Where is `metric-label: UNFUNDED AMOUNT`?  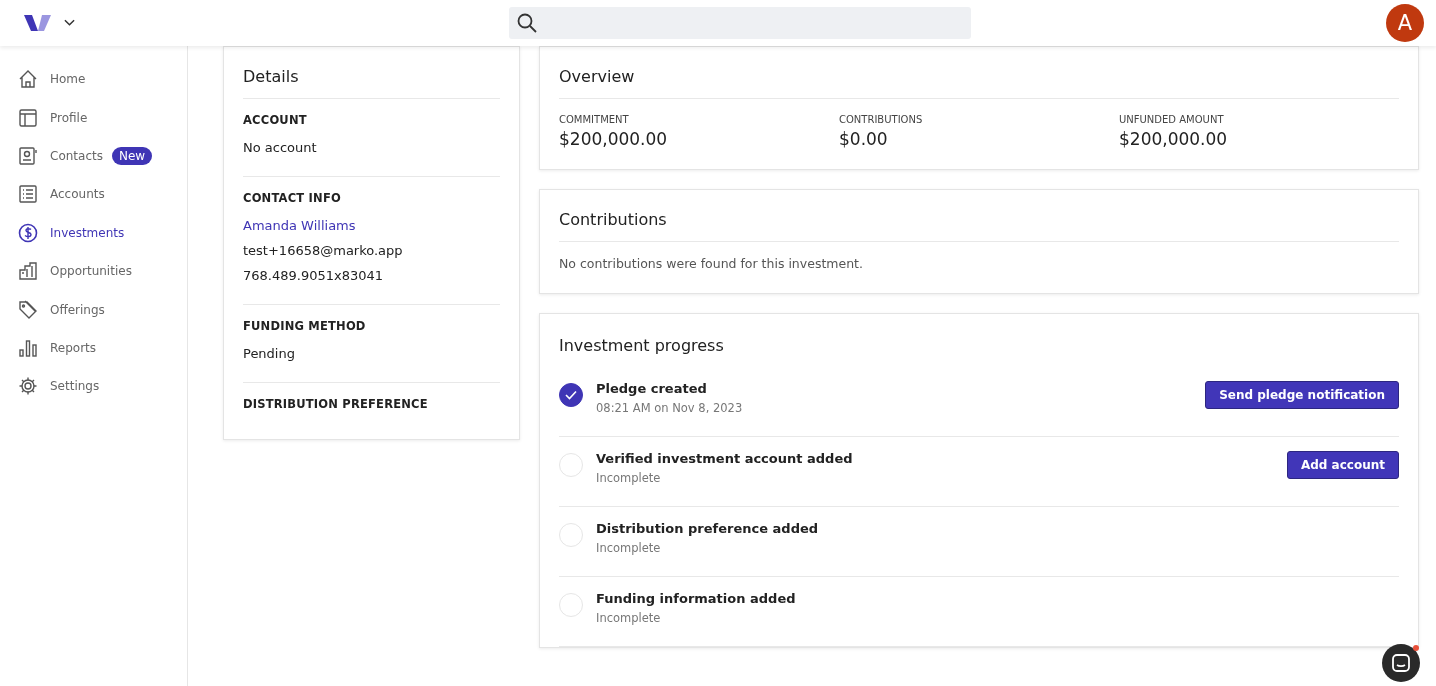 metric-label: UNFUNDED AMOUNT is located at coordinates (1172, 119).